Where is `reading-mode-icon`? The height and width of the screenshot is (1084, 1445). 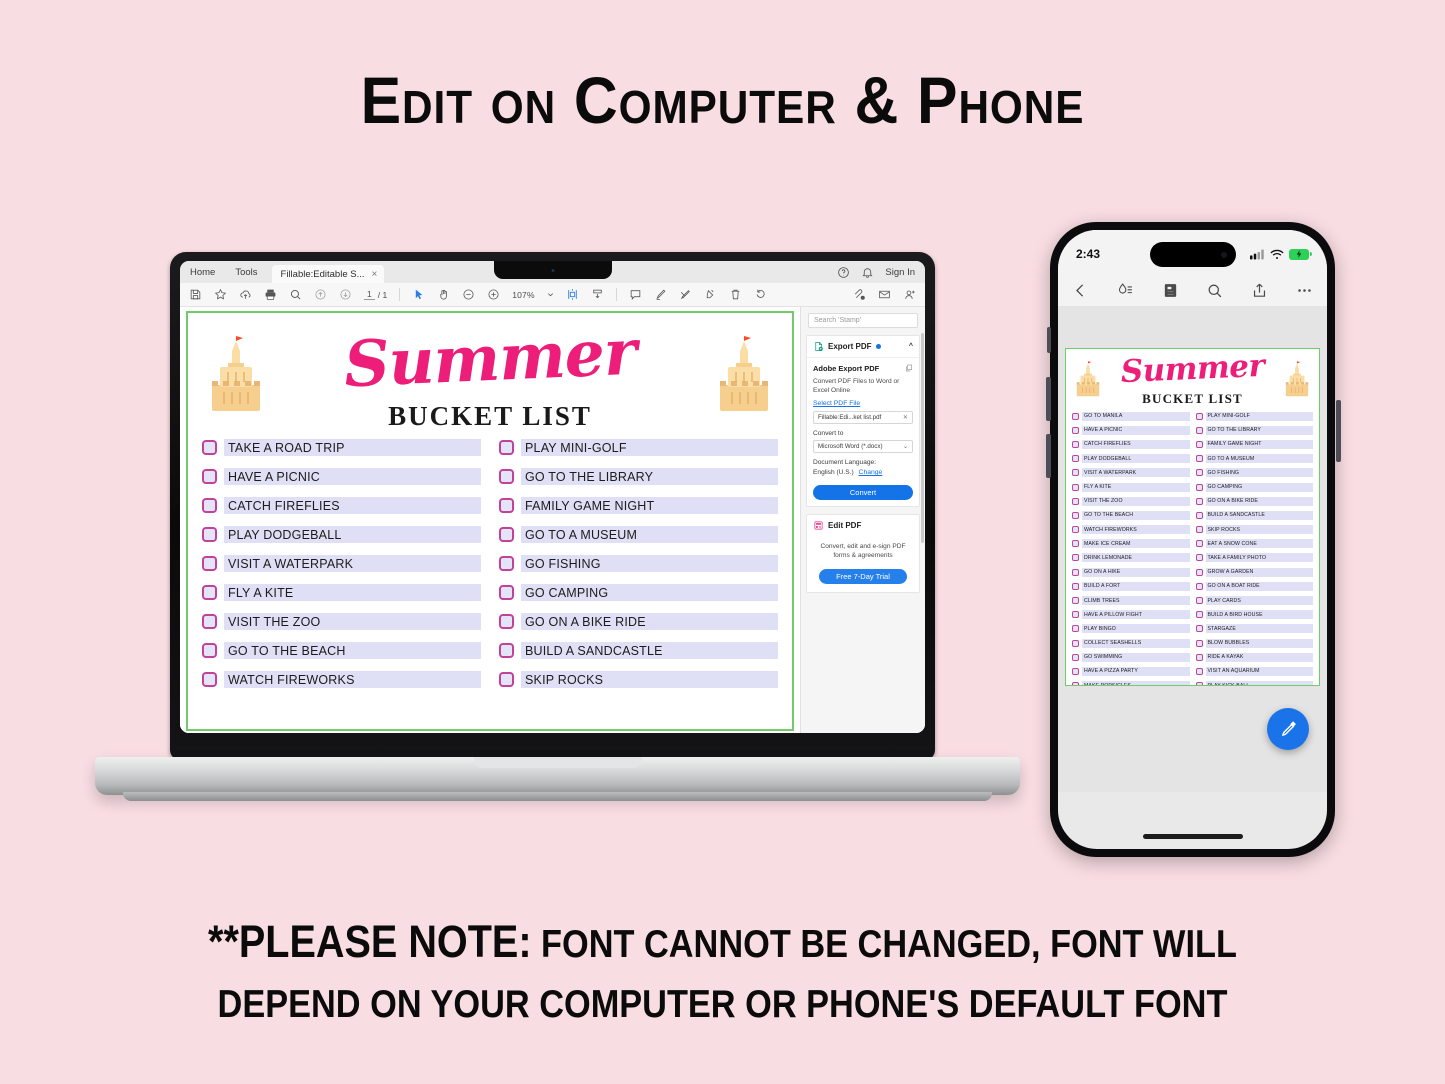 reading-mode-icon is located at coordinates (1125, 290).